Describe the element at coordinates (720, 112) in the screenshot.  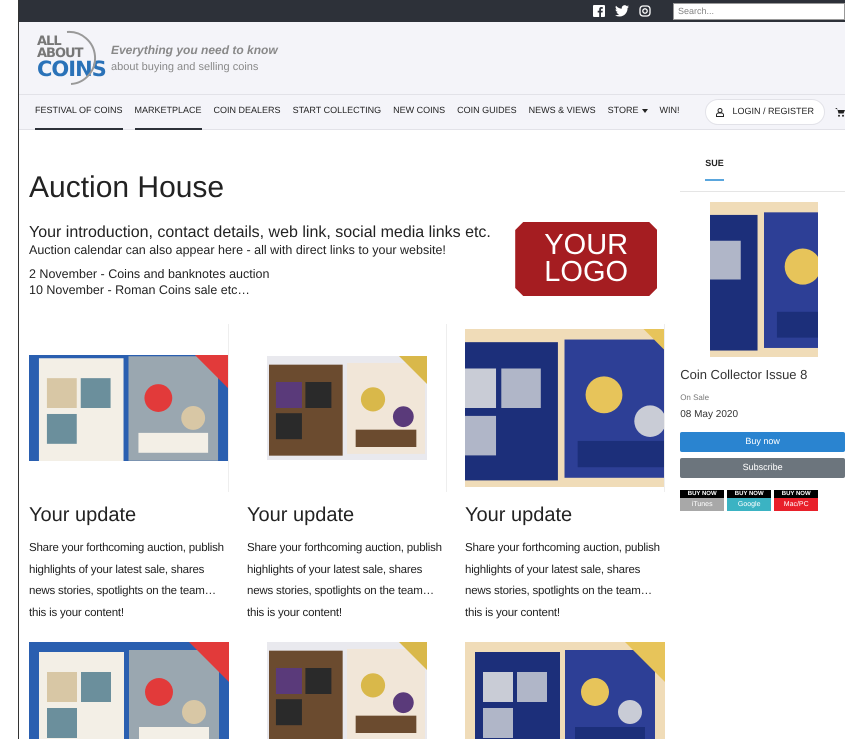
I see `user-icon` at that location.